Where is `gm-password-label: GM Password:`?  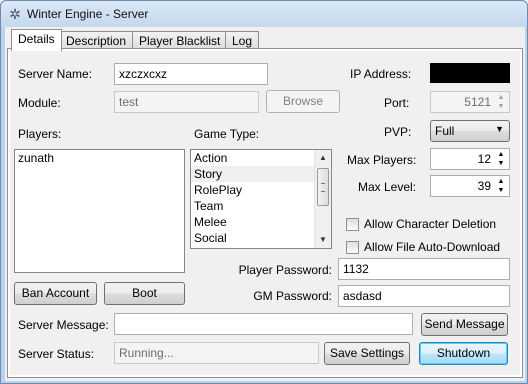 gm-password-label: GM Password: is located at coordinates (292, 296).